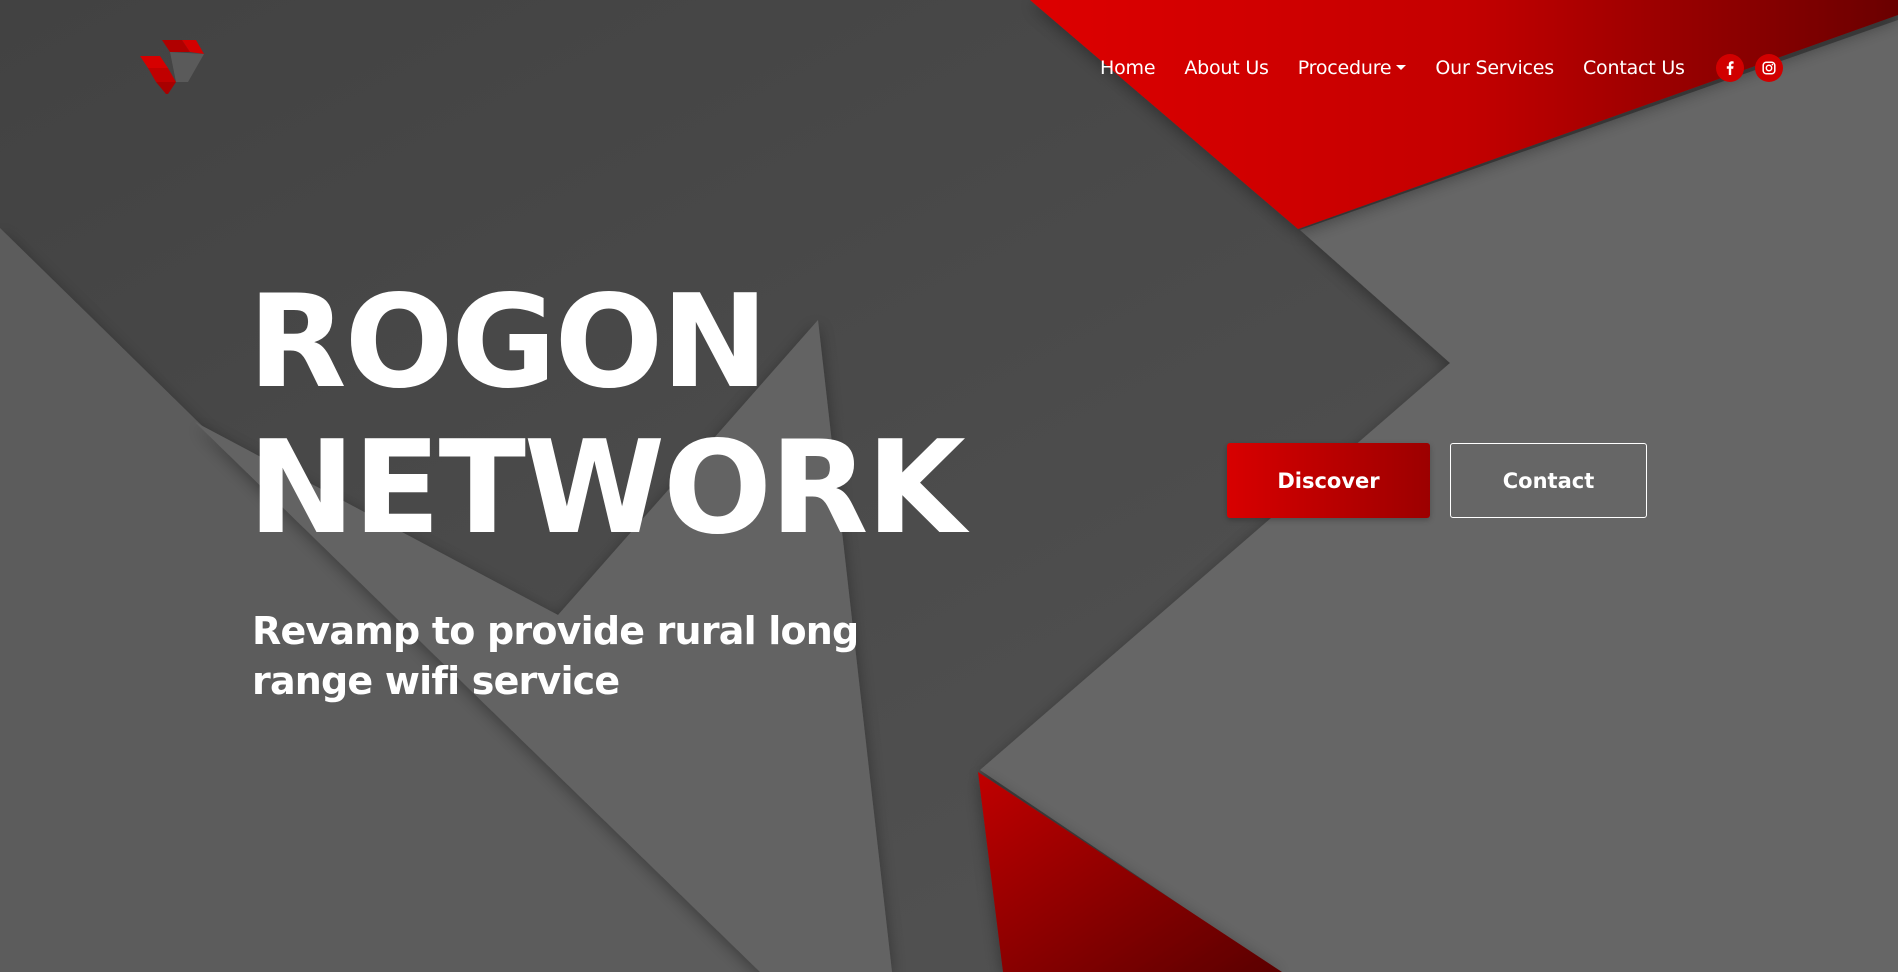 This screenshot has width=1898, height=972. I want to click on facebook-button, so click(1729, 68).